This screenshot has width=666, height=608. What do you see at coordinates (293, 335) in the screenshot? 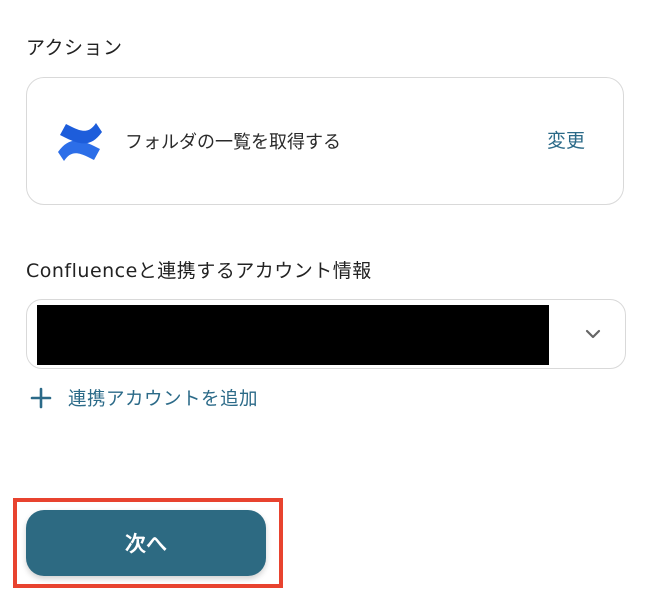
I see `redacted-account-value` at bounding box center [293, 335].